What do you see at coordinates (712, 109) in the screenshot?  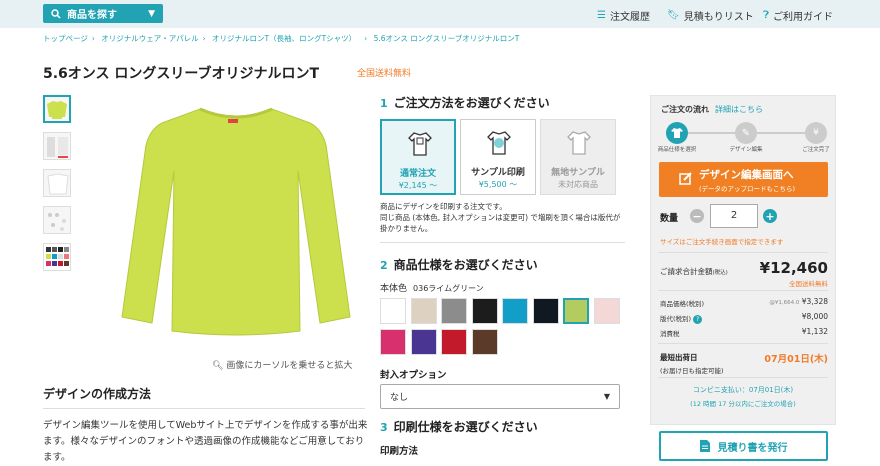 I see `order-flow-heading: ご注文の流れ 詳細はこちら` at bounding box center [712, 109].